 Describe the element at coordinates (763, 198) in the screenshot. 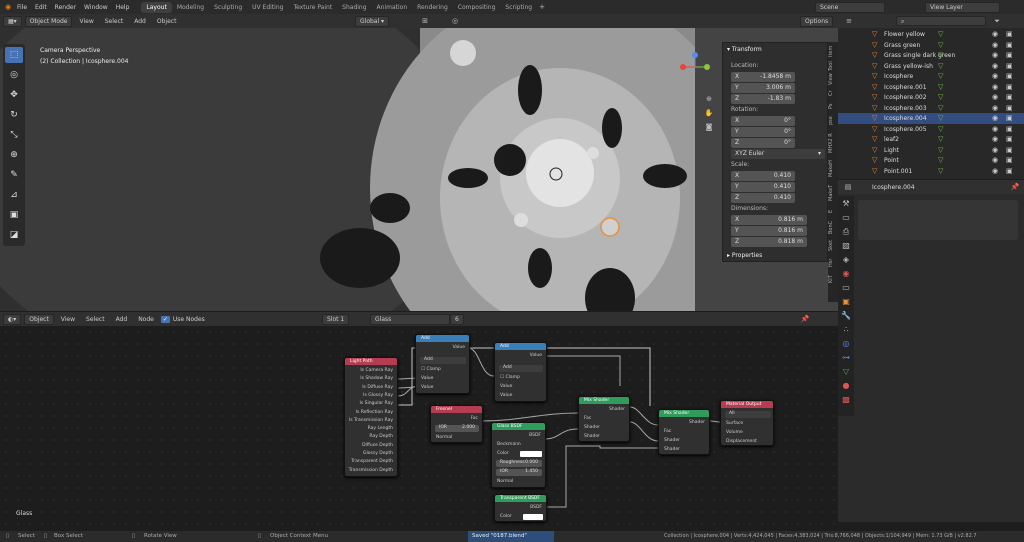

I see `scale-z-field: Z 0.410` at that location.